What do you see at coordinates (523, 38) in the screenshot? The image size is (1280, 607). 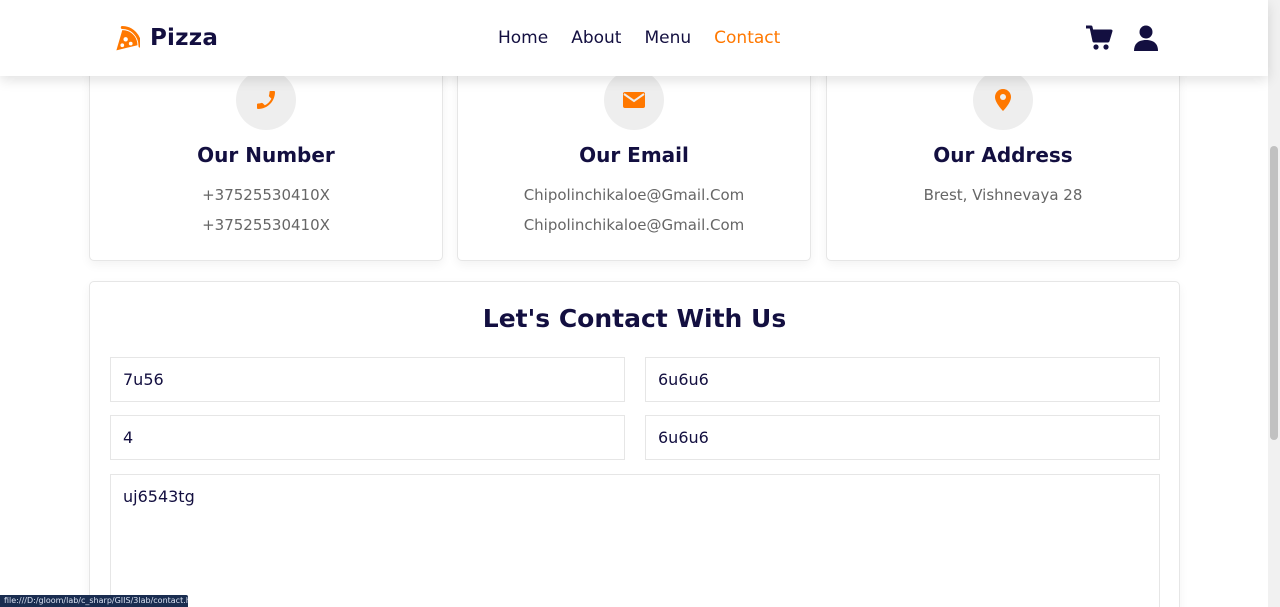 I see `nav-home: Home` at bounding box center [523, 38].